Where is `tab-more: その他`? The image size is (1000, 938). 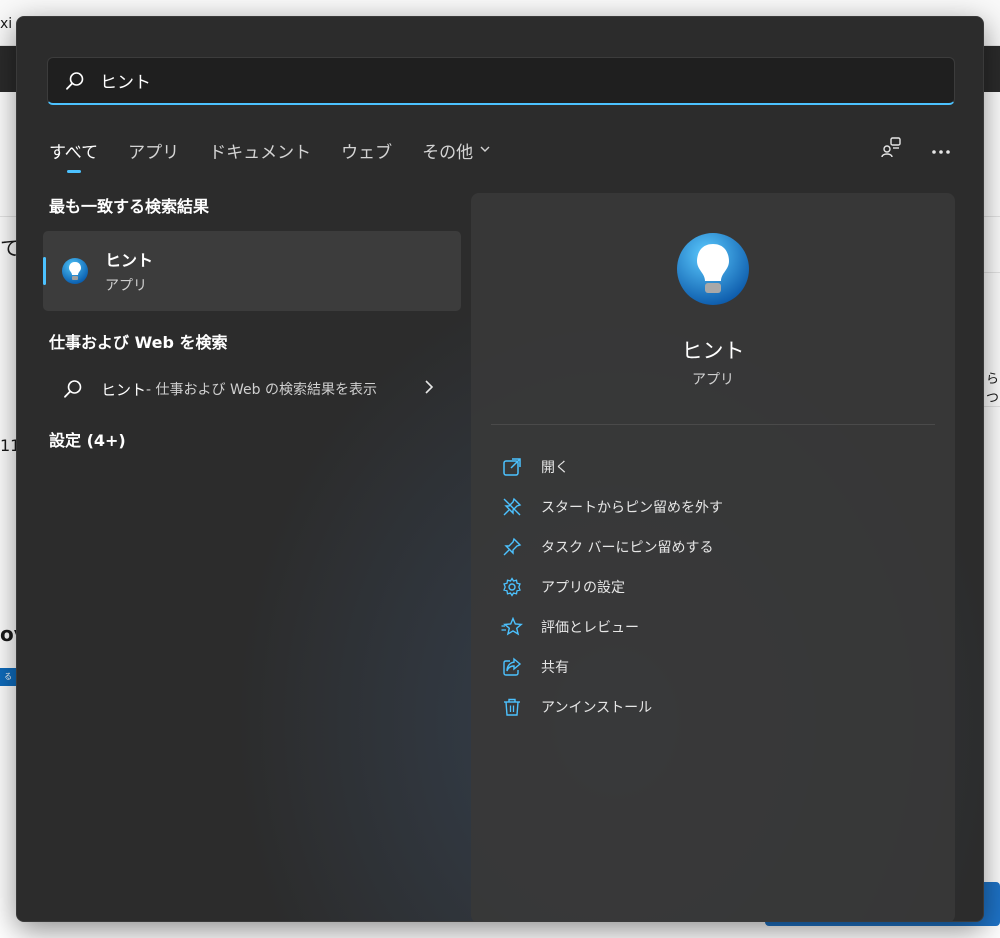 tab-more: その他 is located at coordinates (456, 150).